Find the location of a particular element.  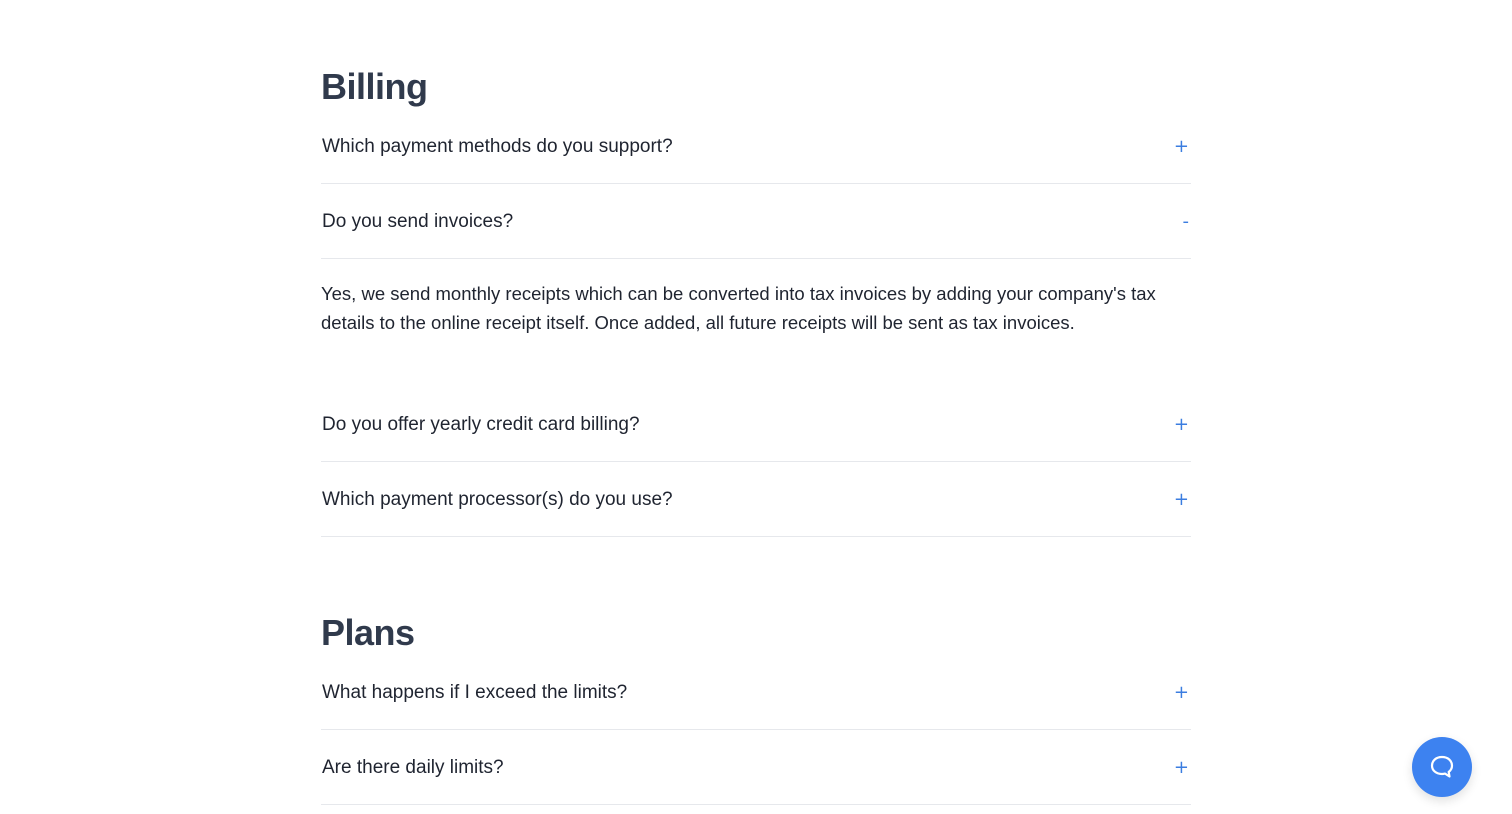

faq-question: Do you offer yearly credit card billing? is located at coordinates (481, 424).